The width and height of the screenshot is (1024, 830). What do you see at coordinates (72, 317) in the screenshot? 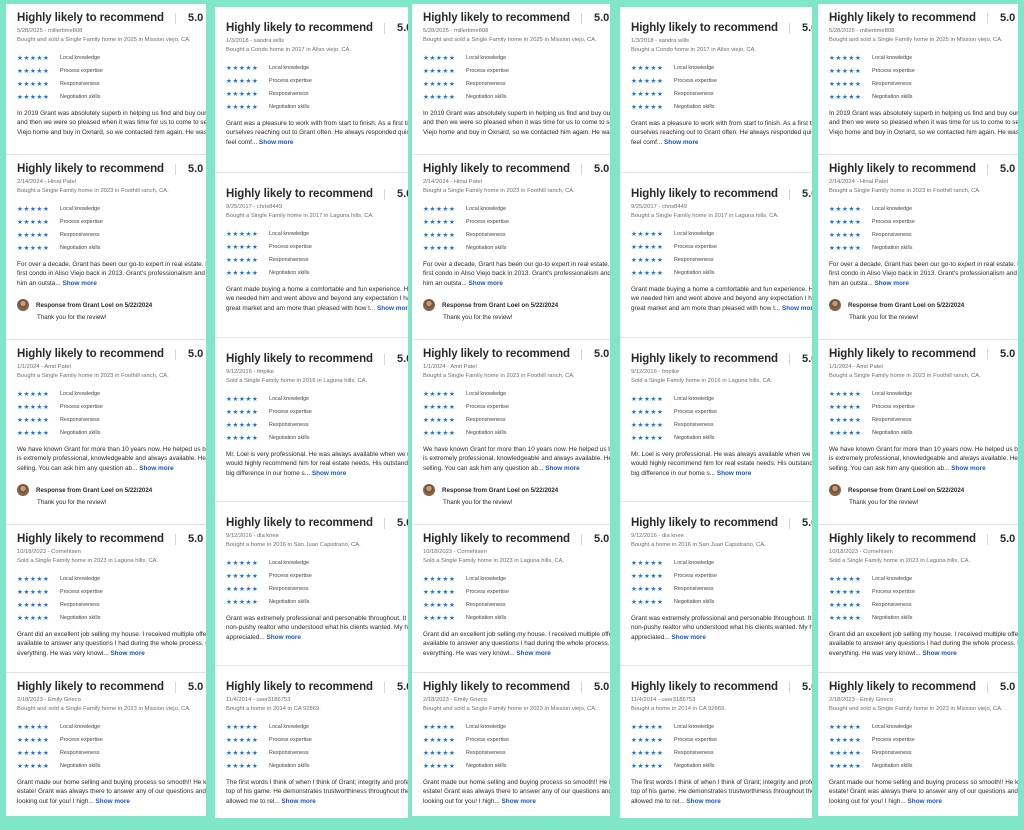
I see `response-text: Thank you for the review!` at bounding box center [72, 317].